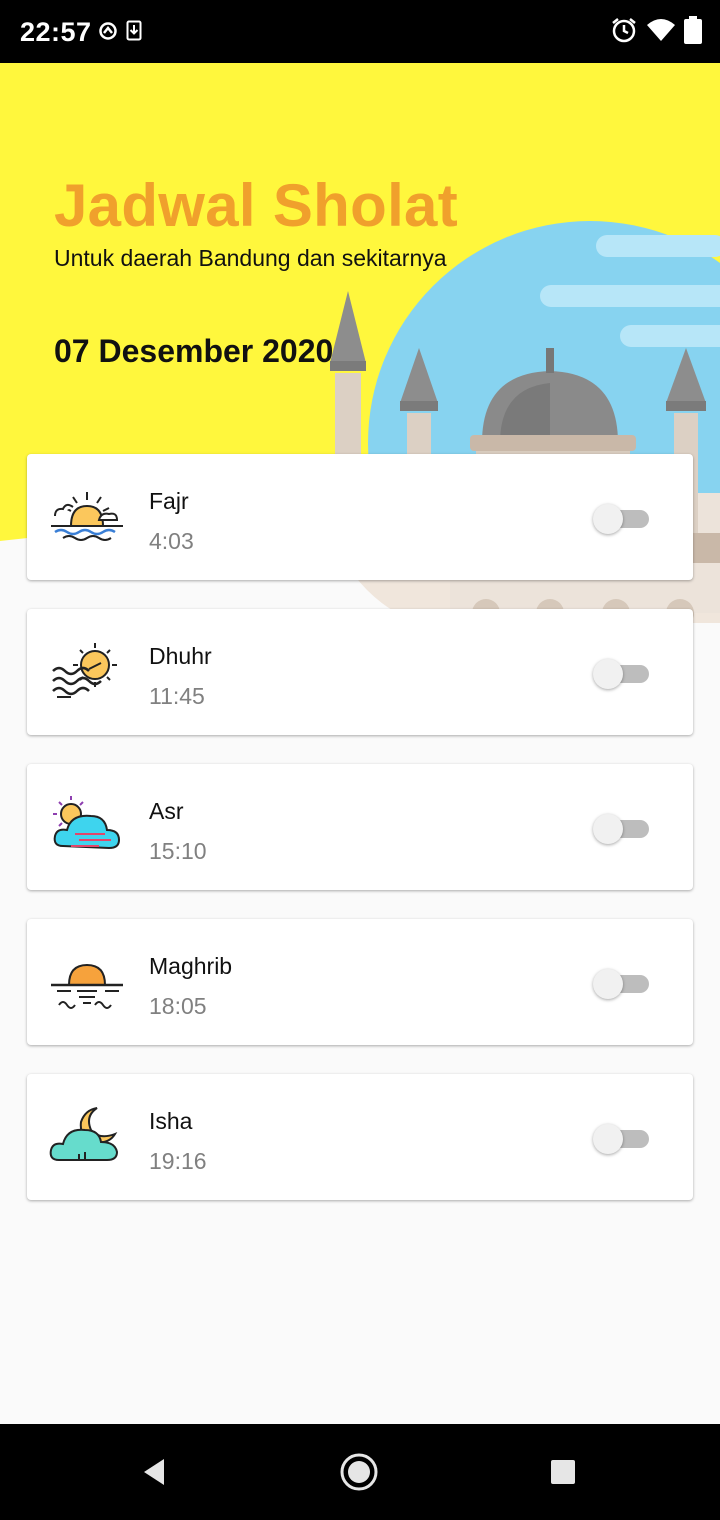  I want to click on recents-icon, so click(563, 1472).